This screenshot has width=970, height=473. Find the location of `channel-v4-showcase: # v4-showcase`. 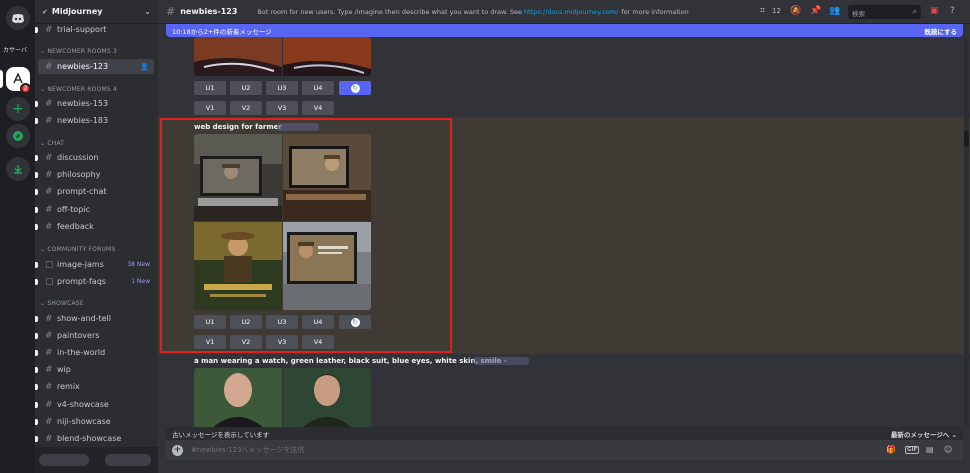

channel-v4-showcase: # v4-showcase is located at coordinates (94, 404).